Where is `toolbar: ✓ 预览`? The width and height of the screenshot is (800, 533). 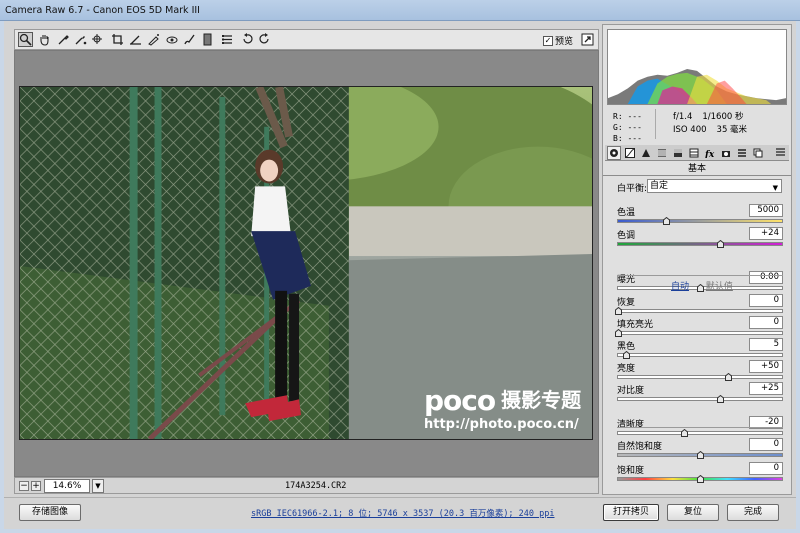 toolbar: ✓ 预览 is located at coordinates (306, 39).